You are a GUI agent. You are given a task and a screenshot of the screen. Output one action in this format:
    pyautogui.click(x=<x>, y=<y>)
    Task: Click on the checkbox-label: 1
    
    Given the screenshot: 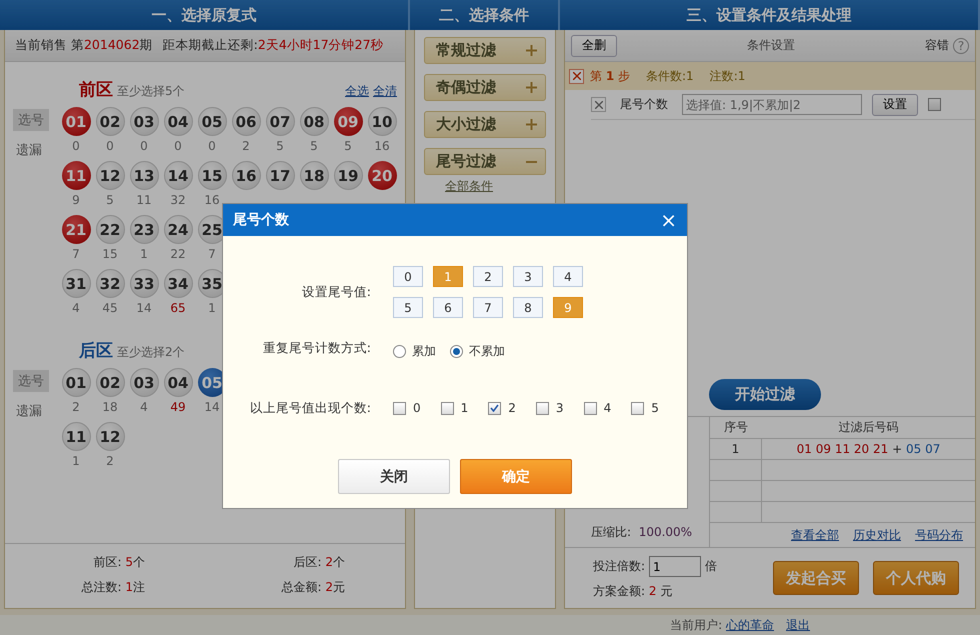 What is the action you would take?
    pyautogui.click(x=464, y=408)
    